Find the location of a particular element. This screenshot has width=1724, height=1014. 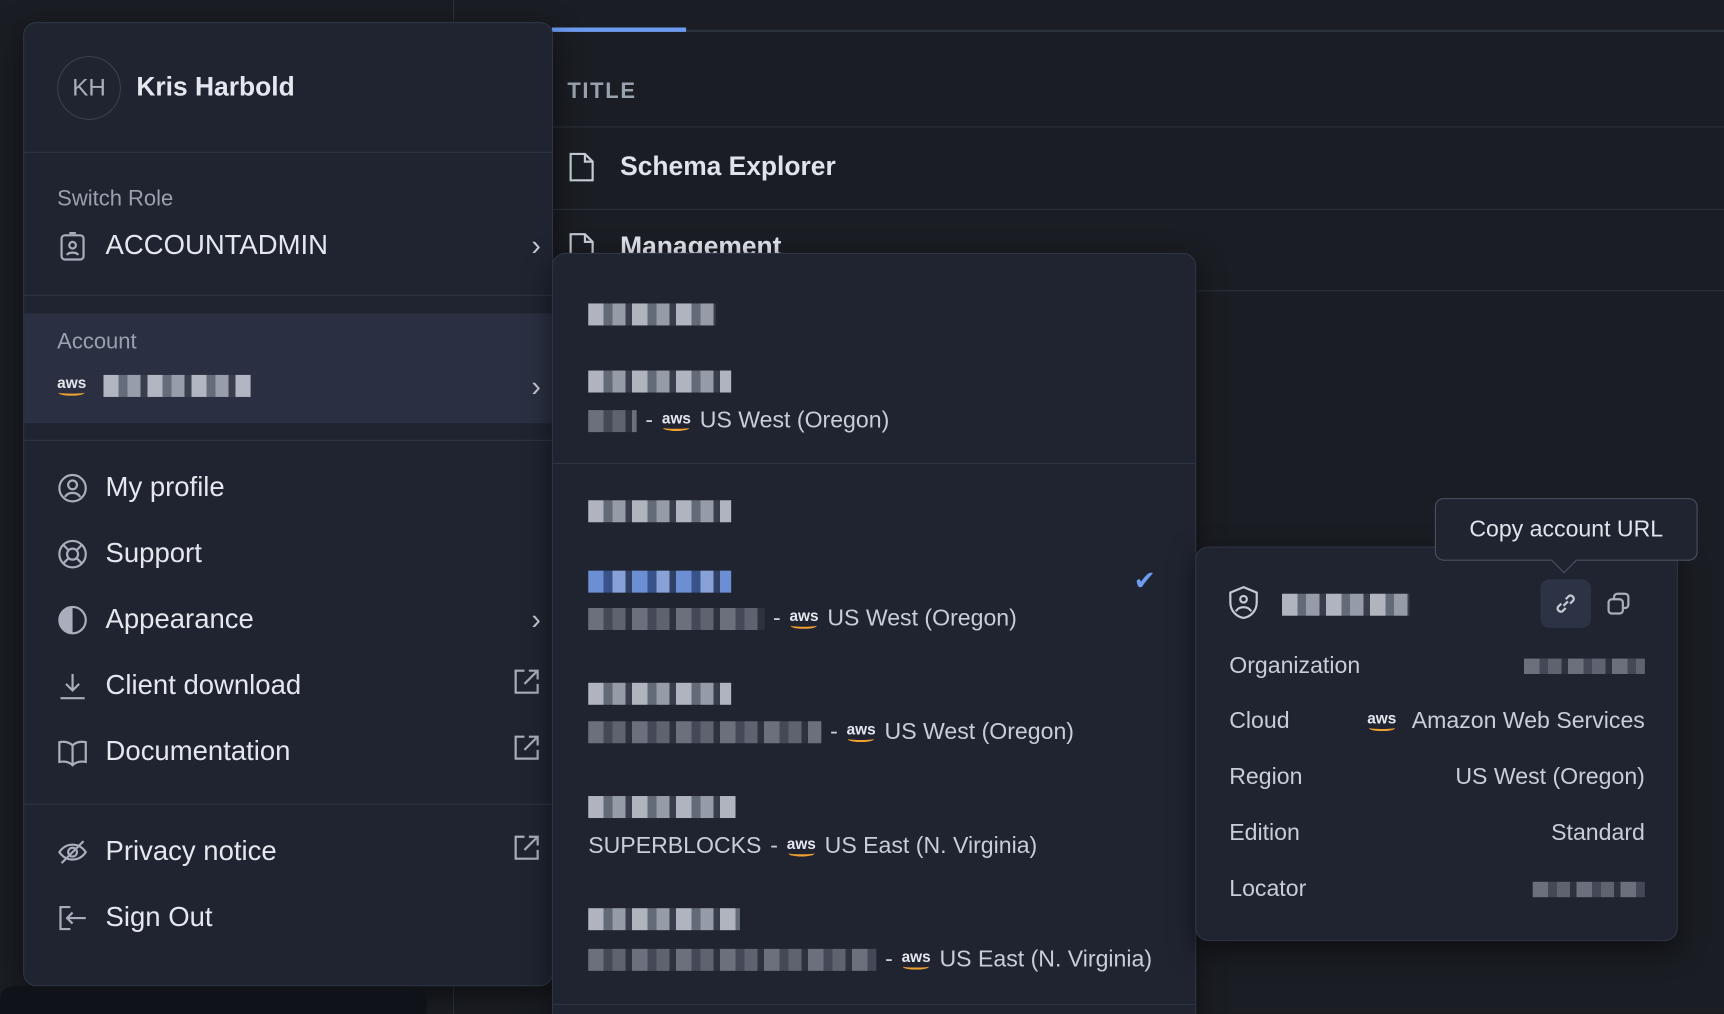

column-header-title: TITLE is located at coordinates (602, 91).